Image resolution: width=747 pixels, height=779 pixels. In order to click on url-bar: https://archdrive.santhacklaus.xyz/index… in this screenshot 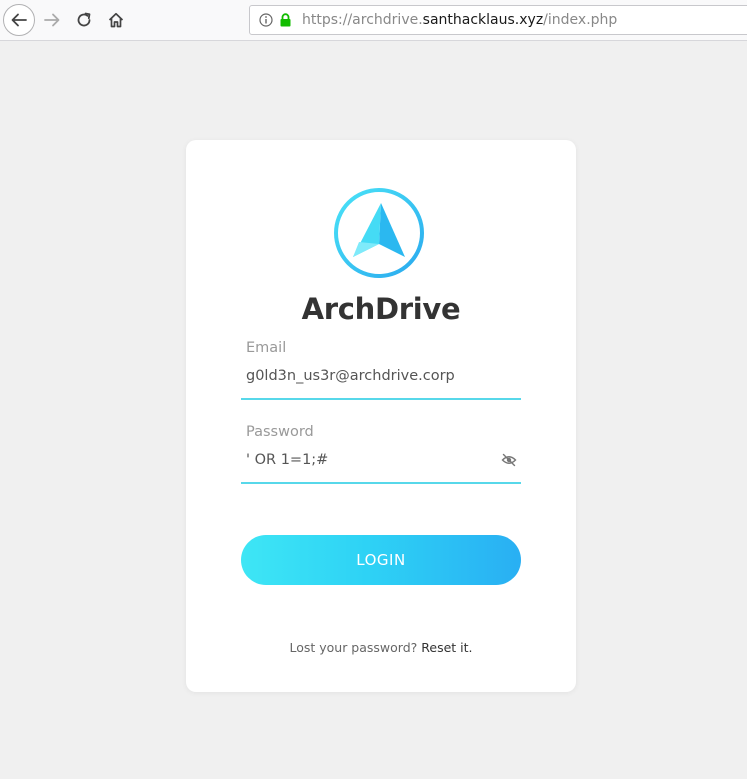, I will do `click(498, 20)`.